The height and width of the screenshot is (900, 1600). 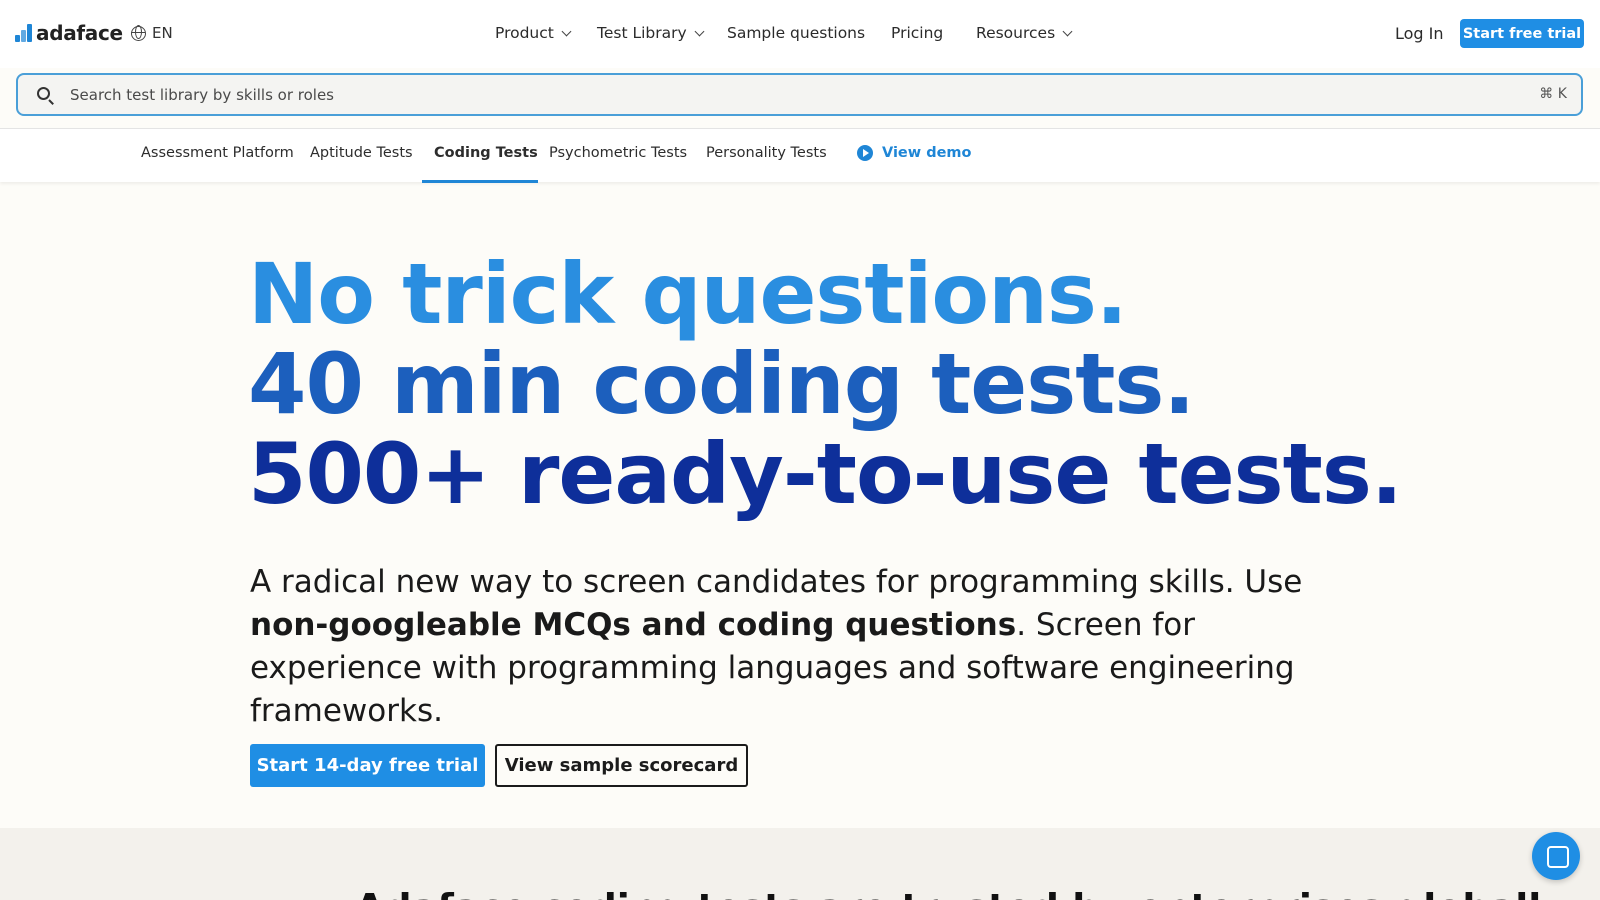 What do you see at coordinates (865, 153) in the screenshot?
I see `play-icon` at bounding box center [865, 153].